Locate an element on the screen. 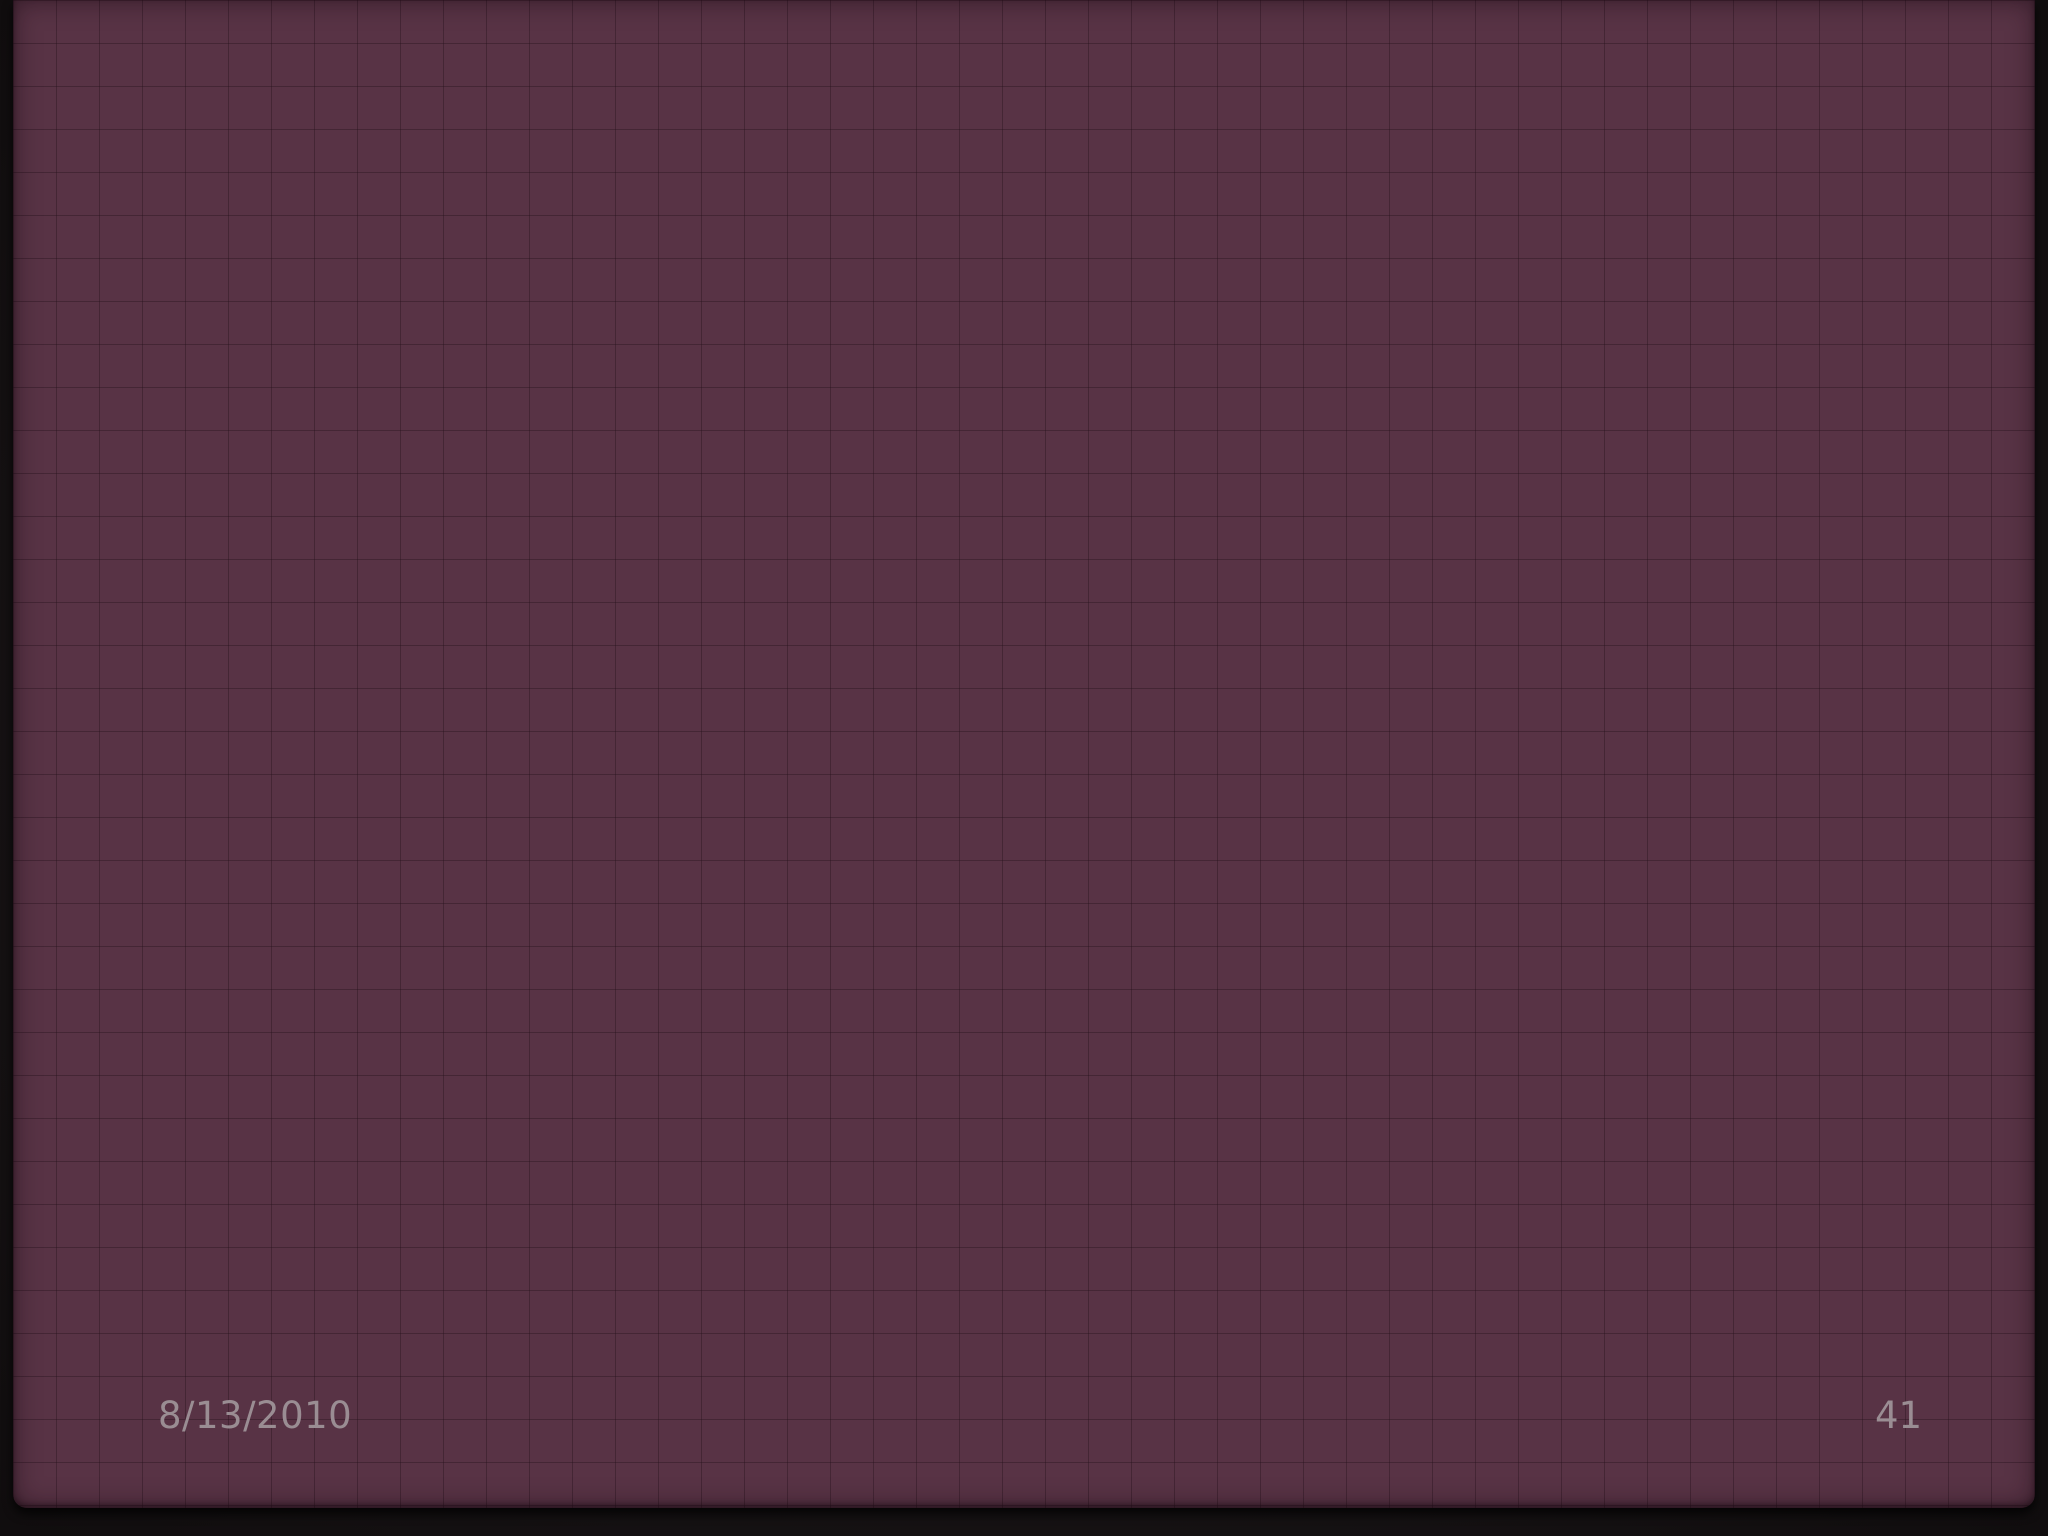 The image size is (2048, 1536). slide-number: 41 is located at coordinates (1899, 1415).